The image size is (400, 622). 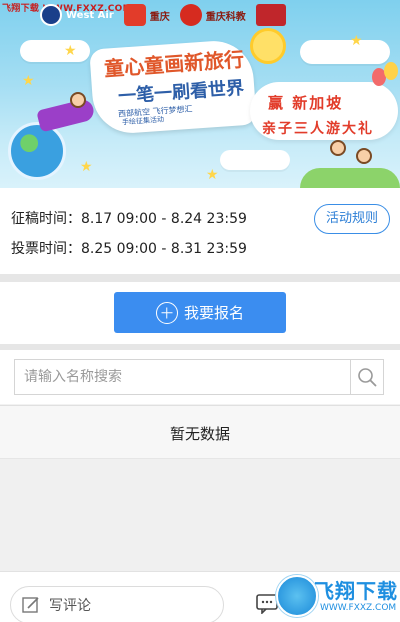 I want to click on section-divider, so click(x=200, y=278).